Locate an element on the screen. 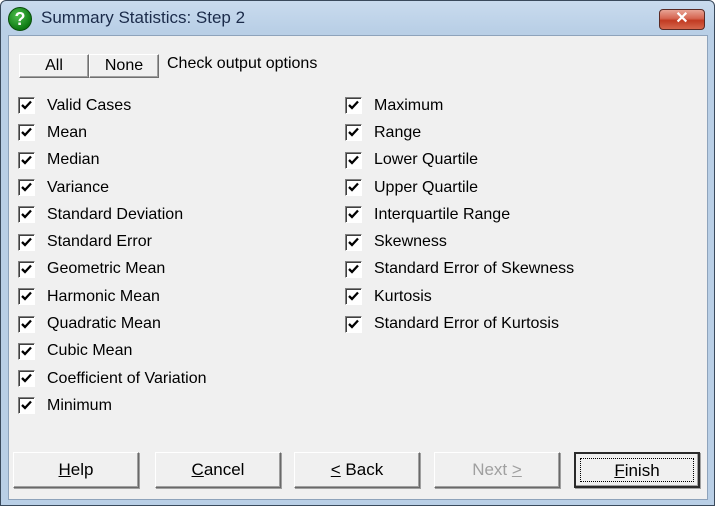 The height and width of the screenshot is (506, 715). option-label: Standard Error of Skewness is located at coordinates (474, 269).